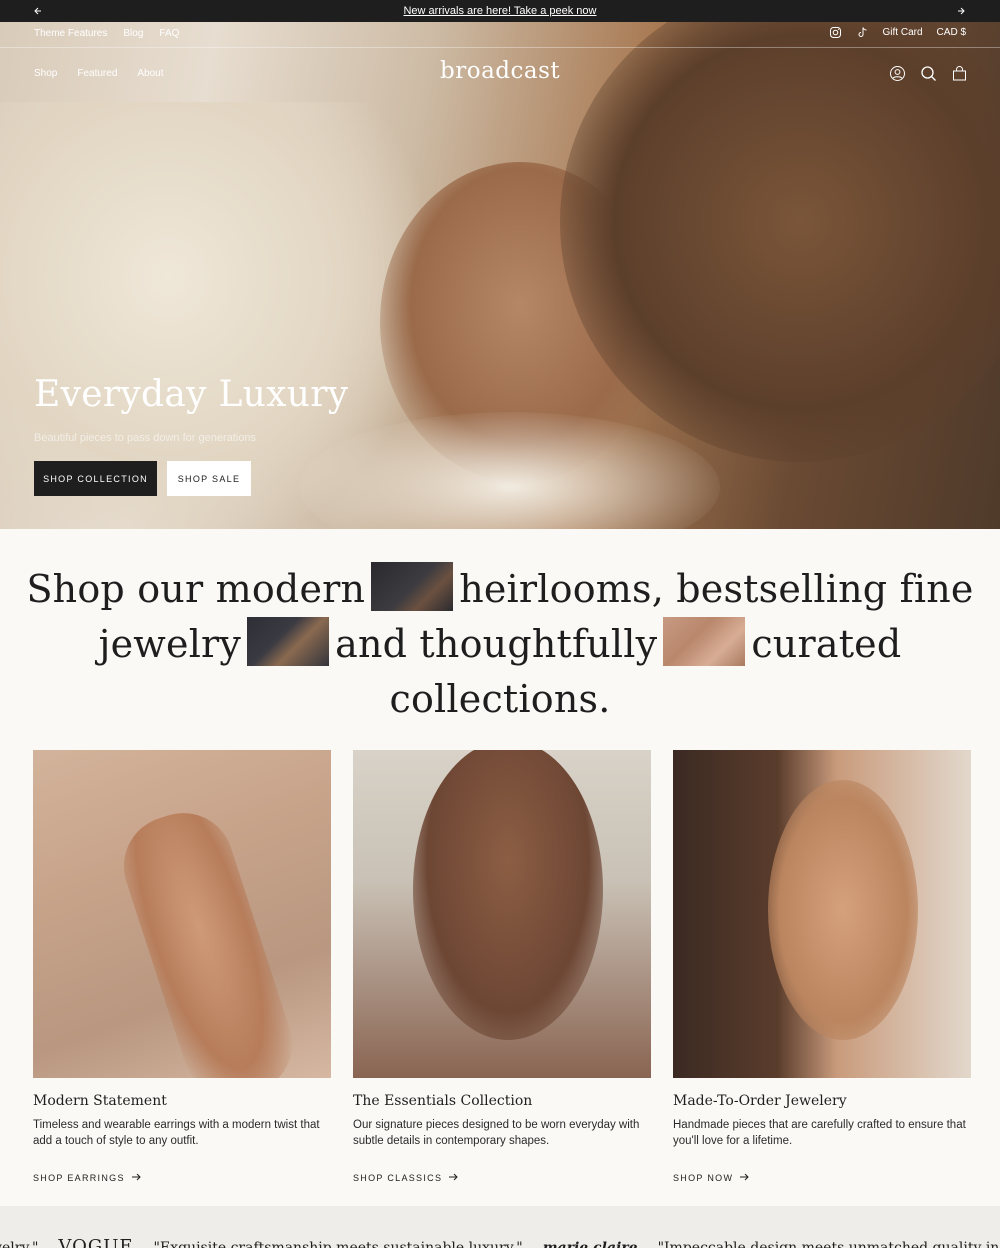 The height and width of the screenshot is (1248, 1000). I want to click on nav-faq: FAQ, so click(169, 33).